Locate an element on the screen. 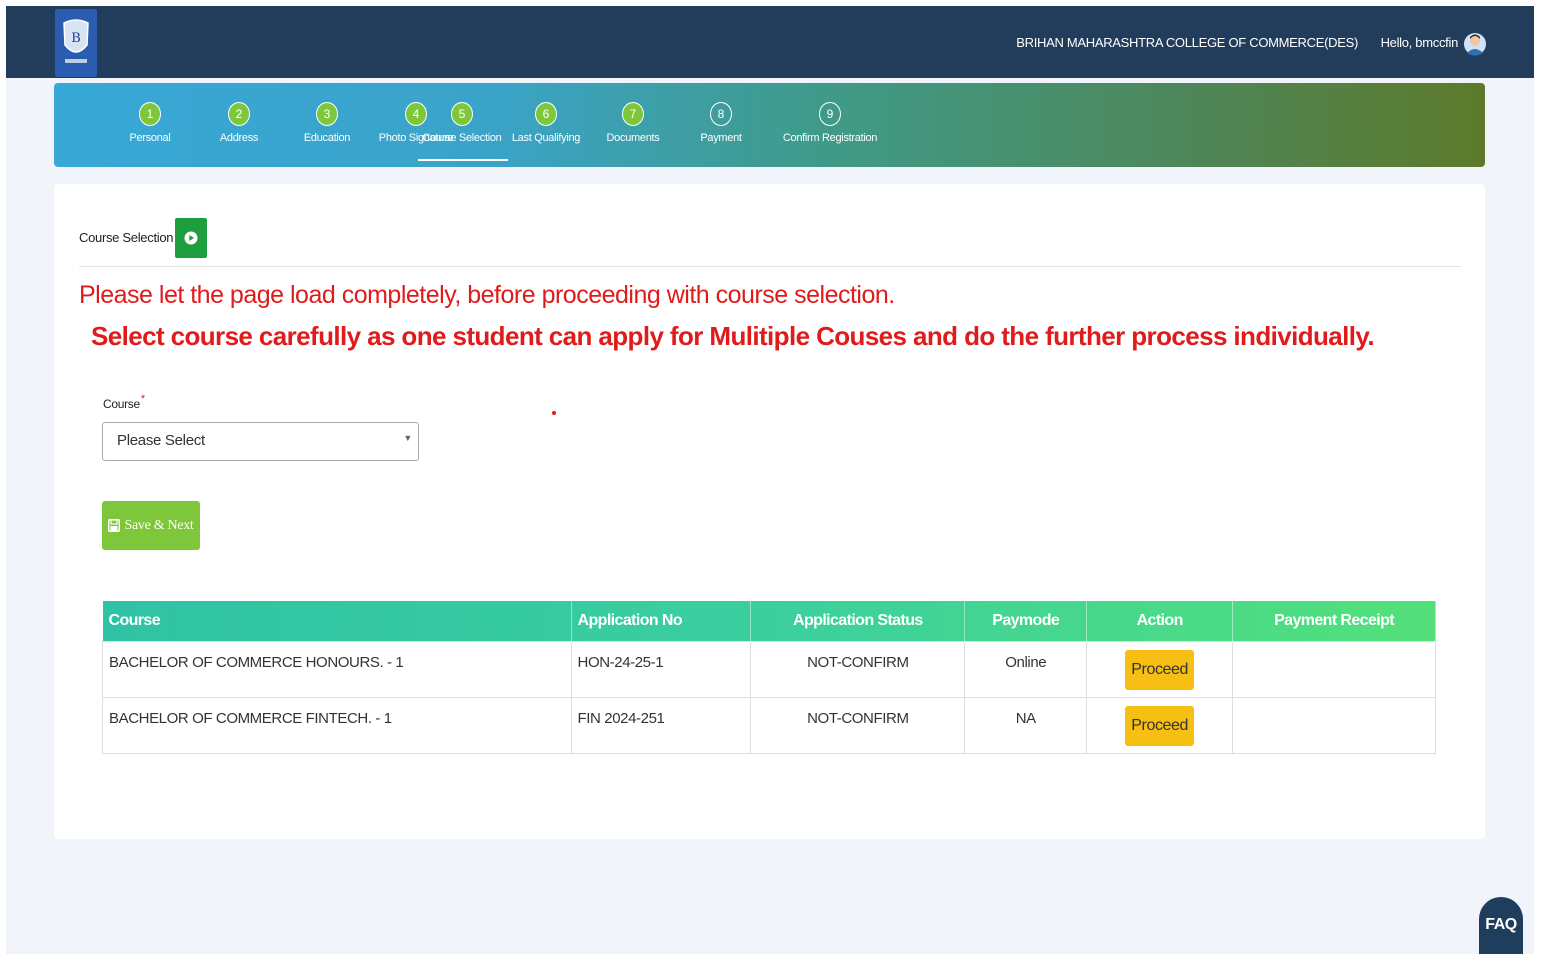  college-crest-icon: B is located at coordinates (76, 43).